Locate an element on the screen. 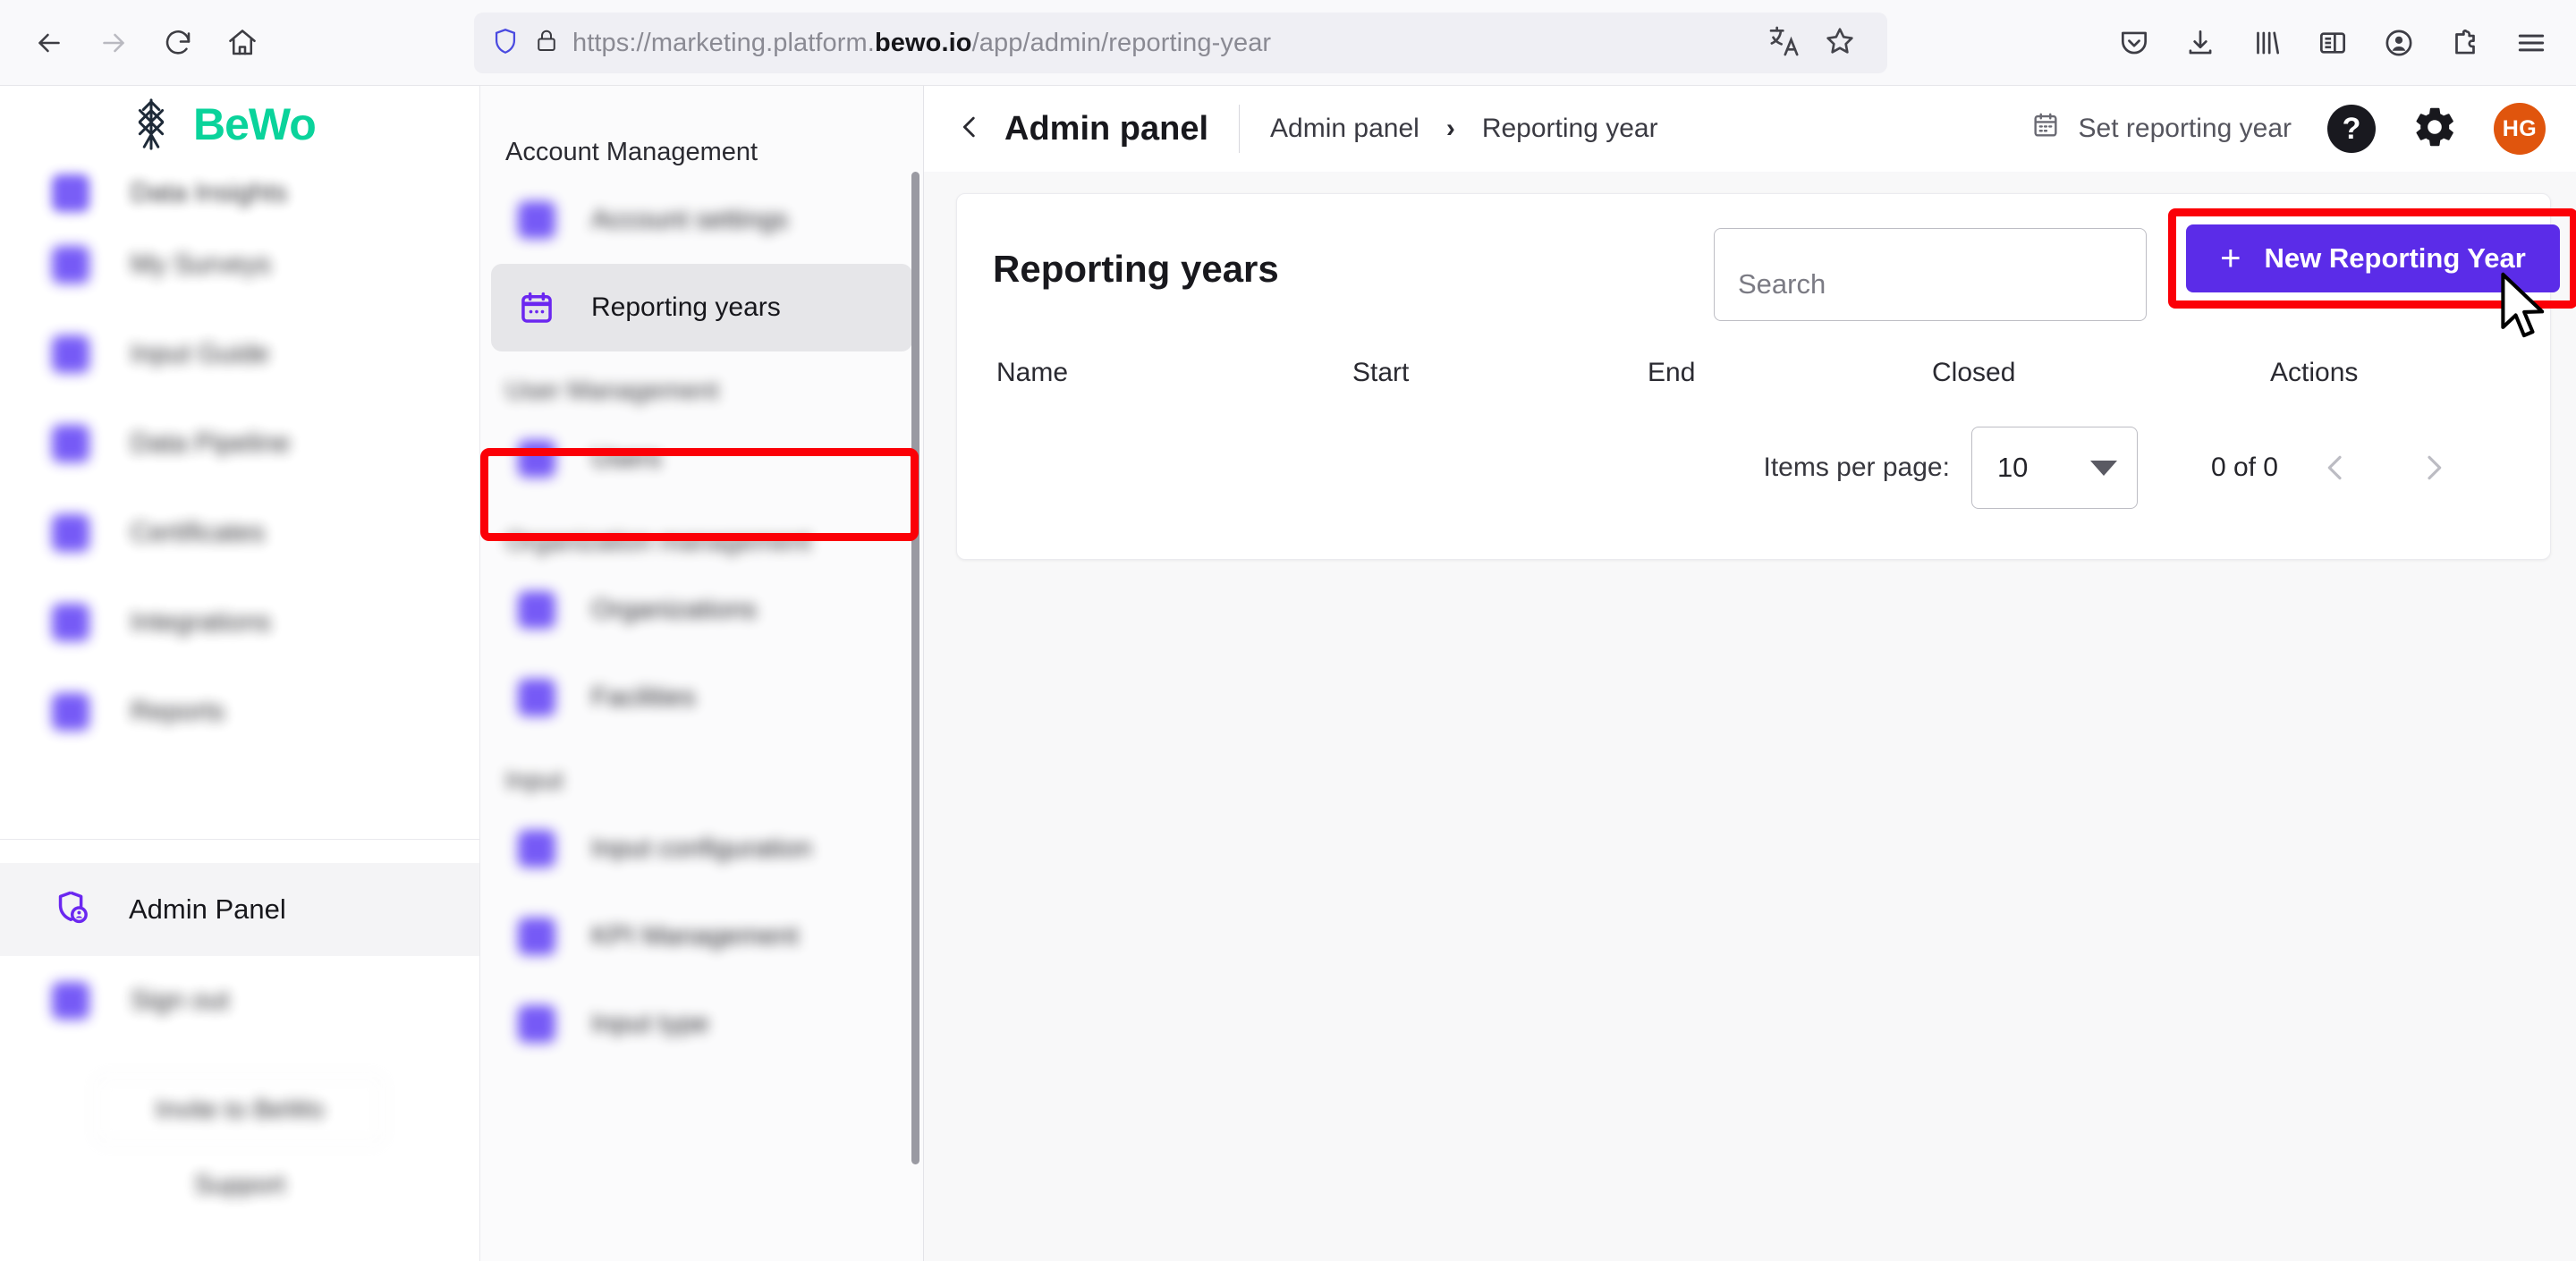 This screenshot has width=2576, height=1261. items-per-page-select: 10 is located at coordinates (2054, 468).